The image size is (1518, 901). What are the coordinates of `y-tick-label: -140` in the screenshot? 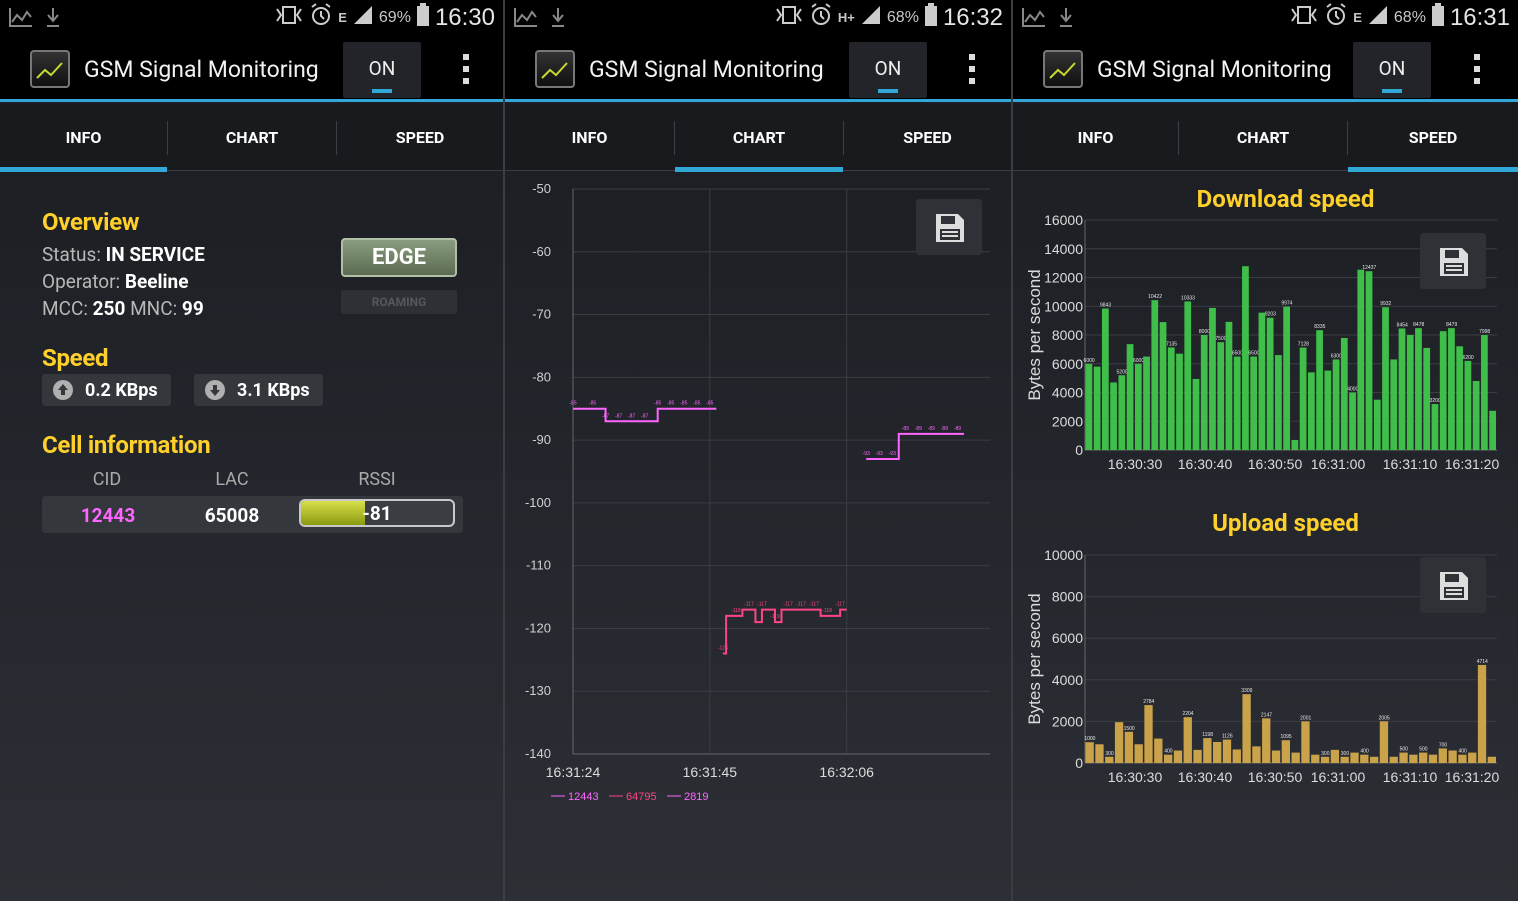 It's located at (538, 753).